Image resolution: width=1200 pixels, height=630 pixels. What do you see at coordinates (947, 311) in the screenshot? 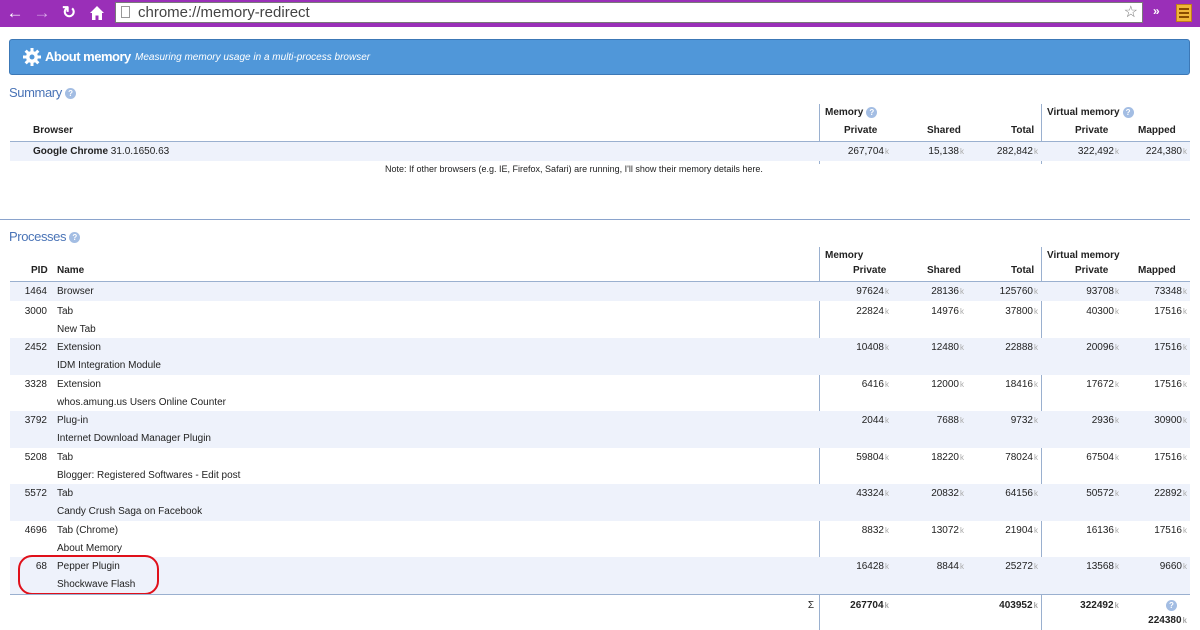
I see `shared-cell: 14976k` at bounding box center [947, 311].